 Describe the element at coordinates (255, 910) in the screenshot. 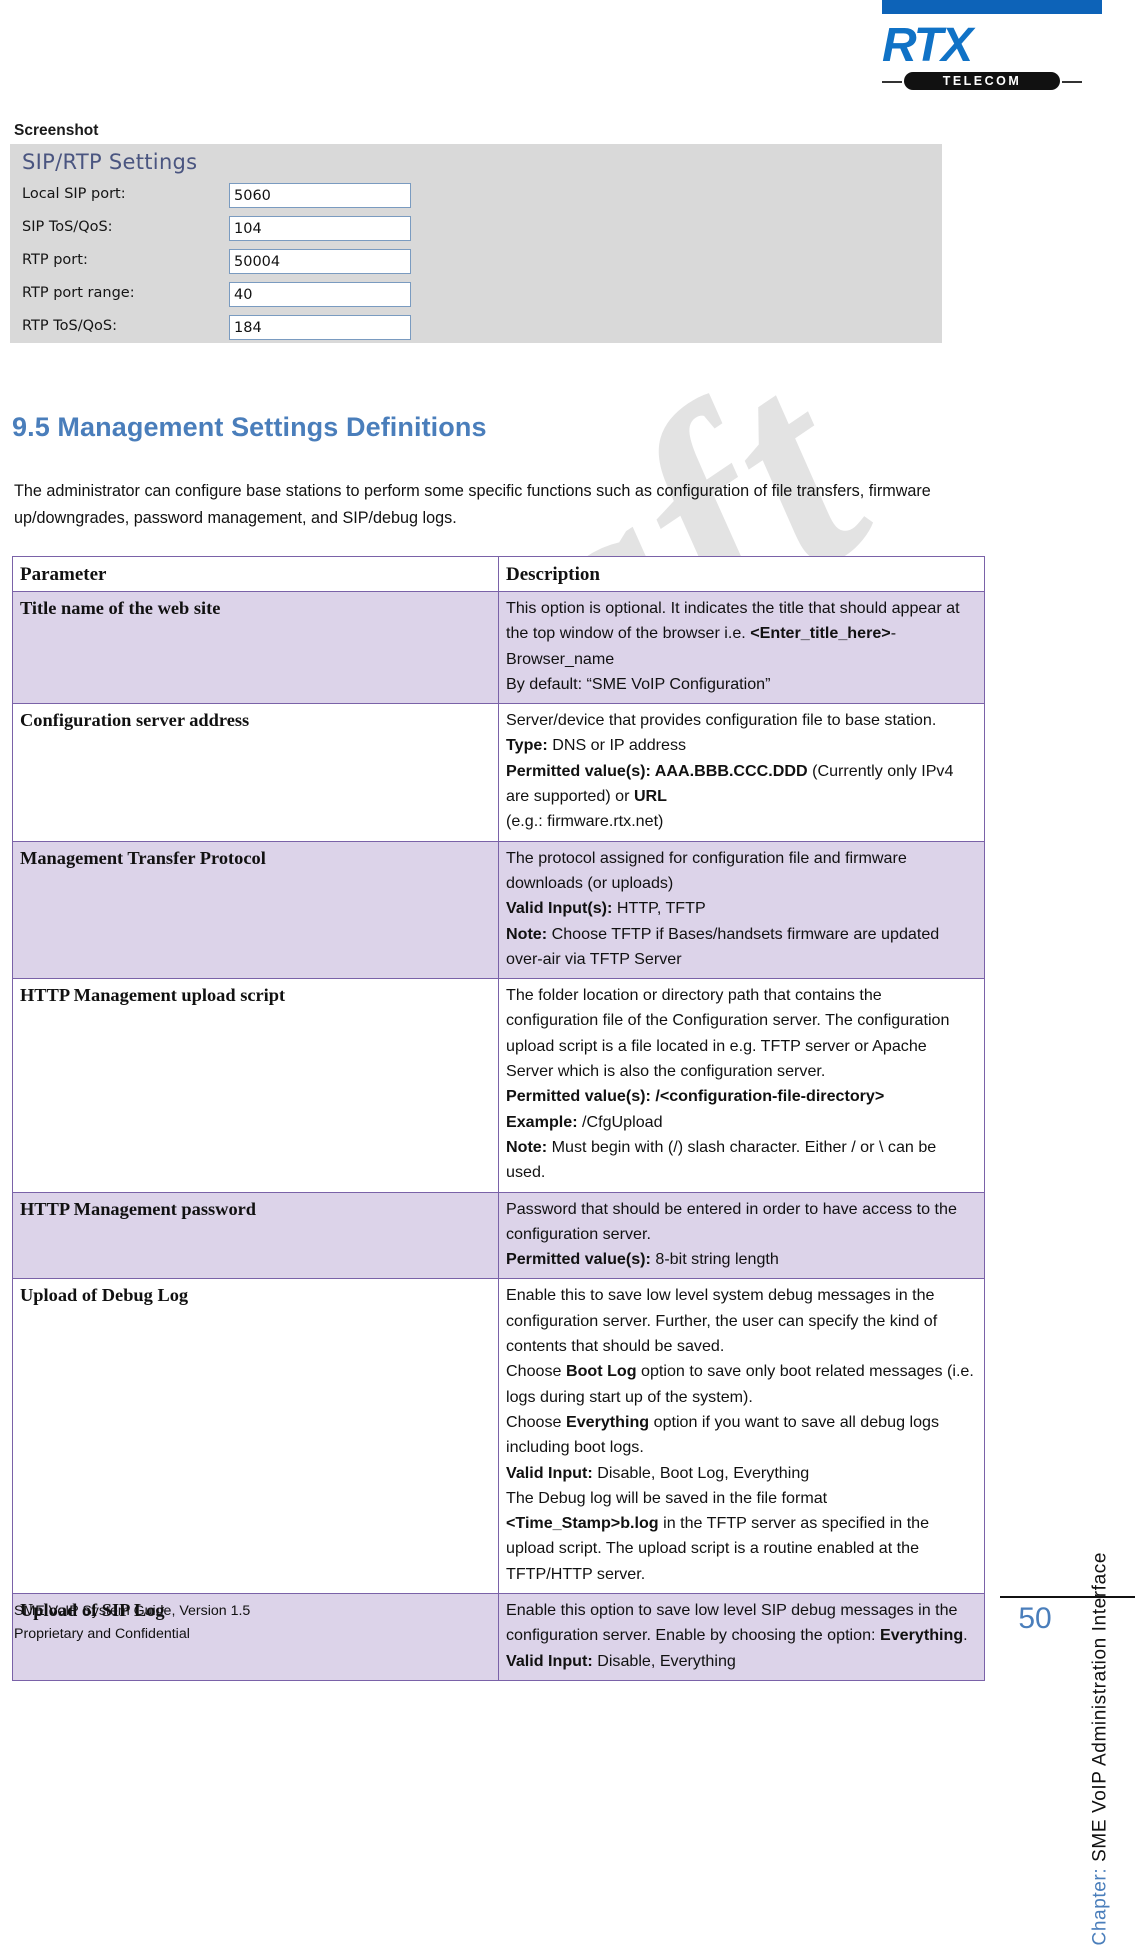

I see `parameter-cell: Management Transfer Protocol` at that location.